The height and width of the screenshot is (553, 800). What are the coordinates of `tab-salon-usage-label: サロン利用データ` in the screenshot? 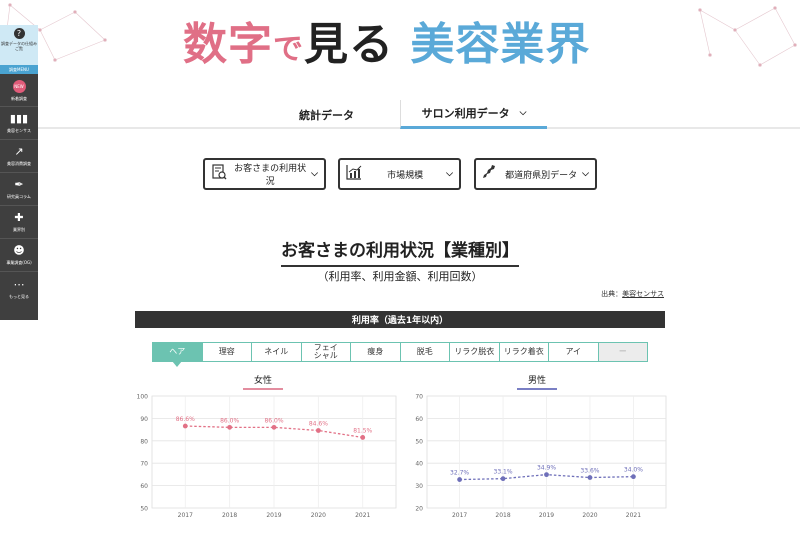 It's located at (465, 113).